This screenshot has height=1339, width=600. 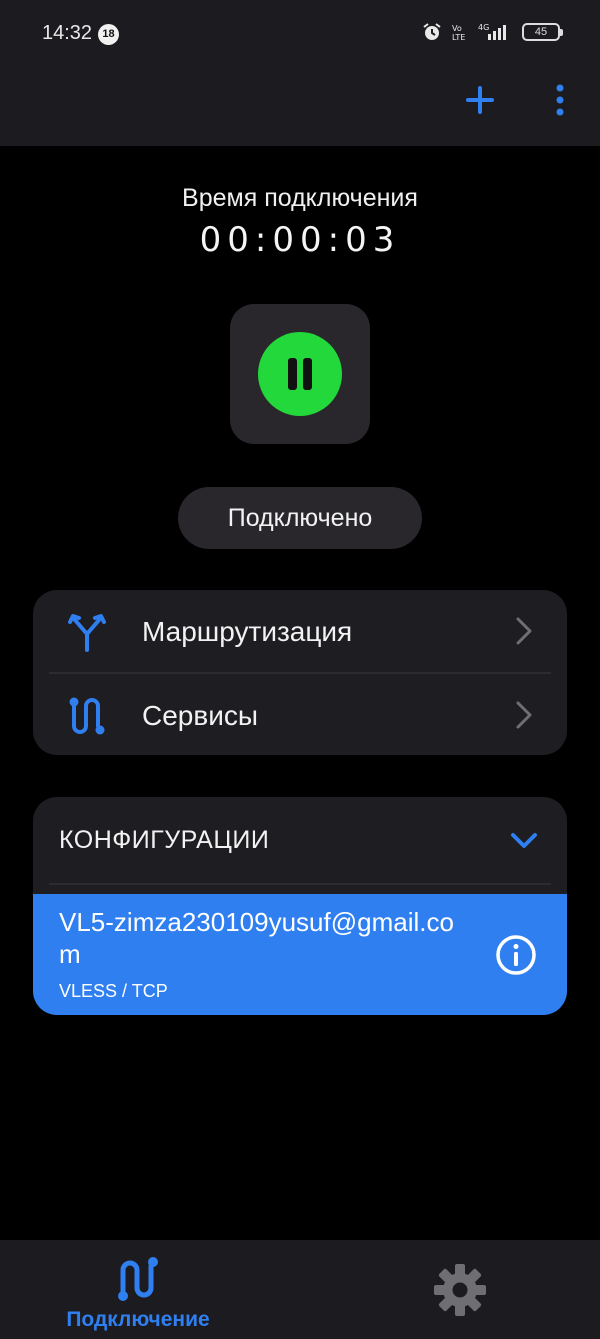 I want to click on pause-icon, so click(x=292, y=374).